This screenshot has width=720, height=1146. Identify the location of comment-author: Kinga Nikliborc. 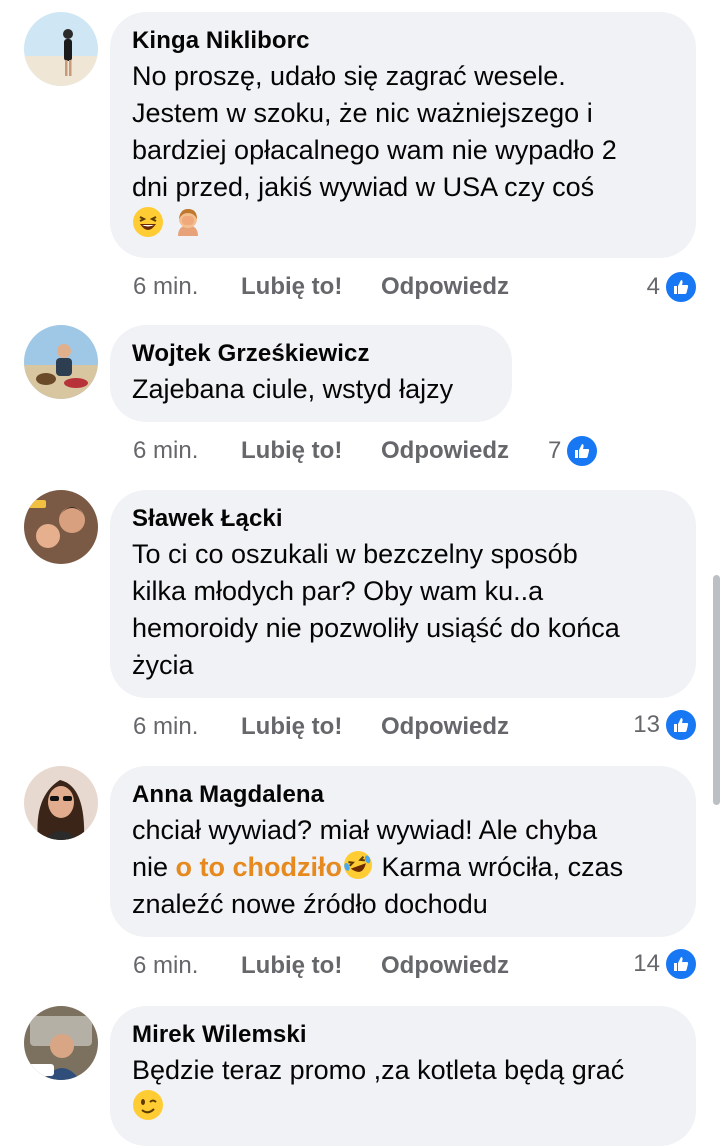
(403, 41).